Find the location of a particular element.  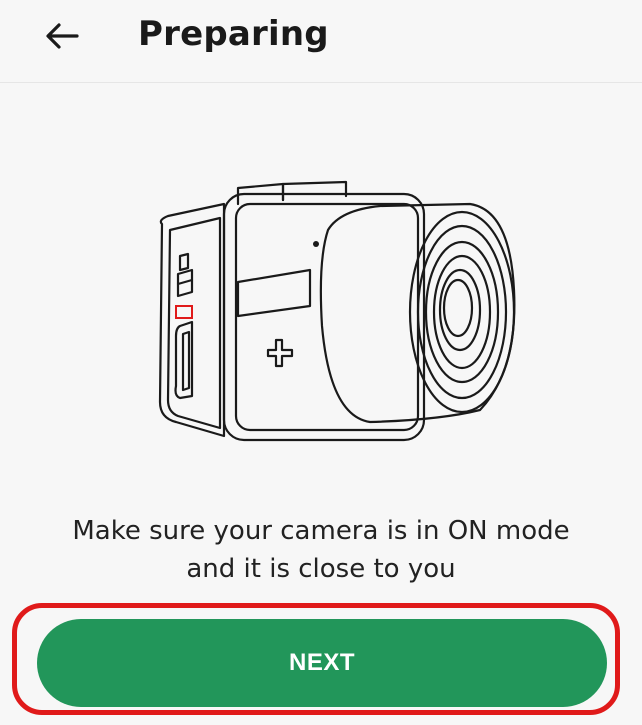

page-title: Preparing is located at coordinates (233, 34).